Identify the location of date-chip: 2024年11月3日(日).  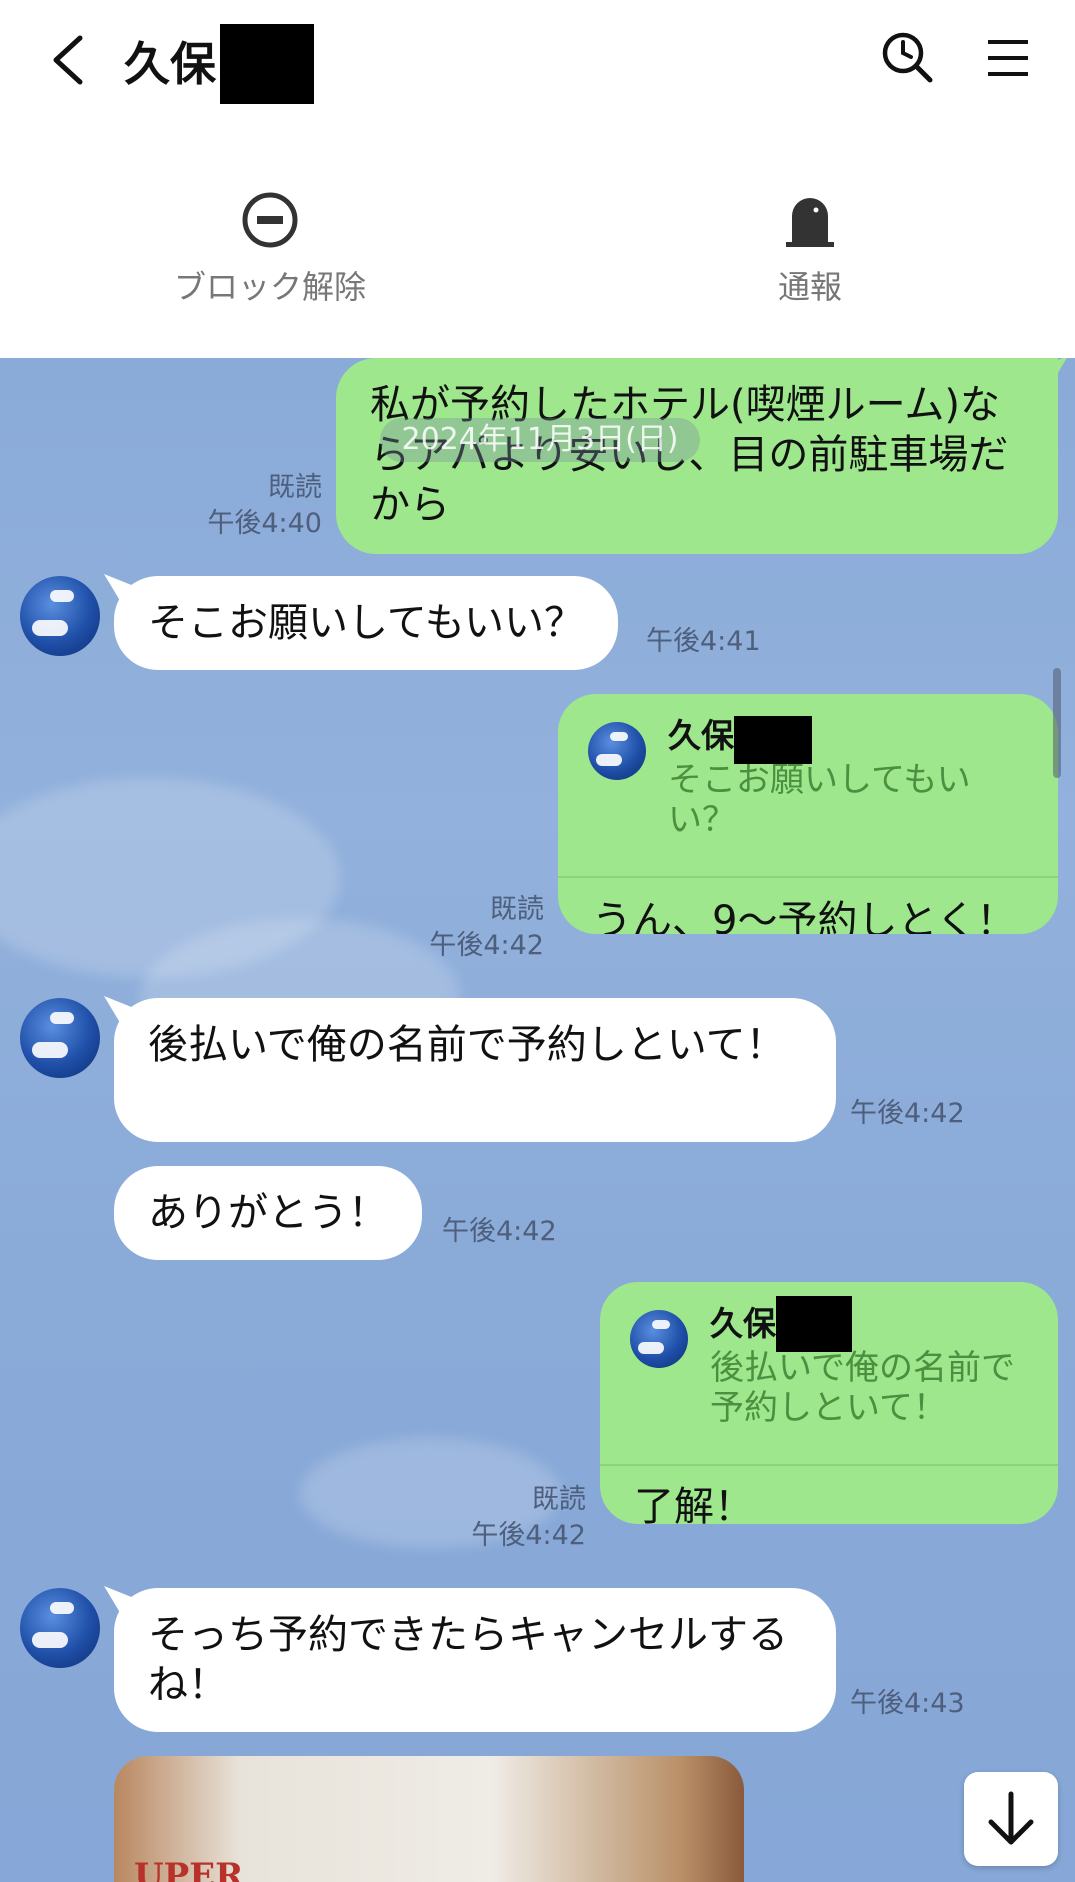
(540, 440).